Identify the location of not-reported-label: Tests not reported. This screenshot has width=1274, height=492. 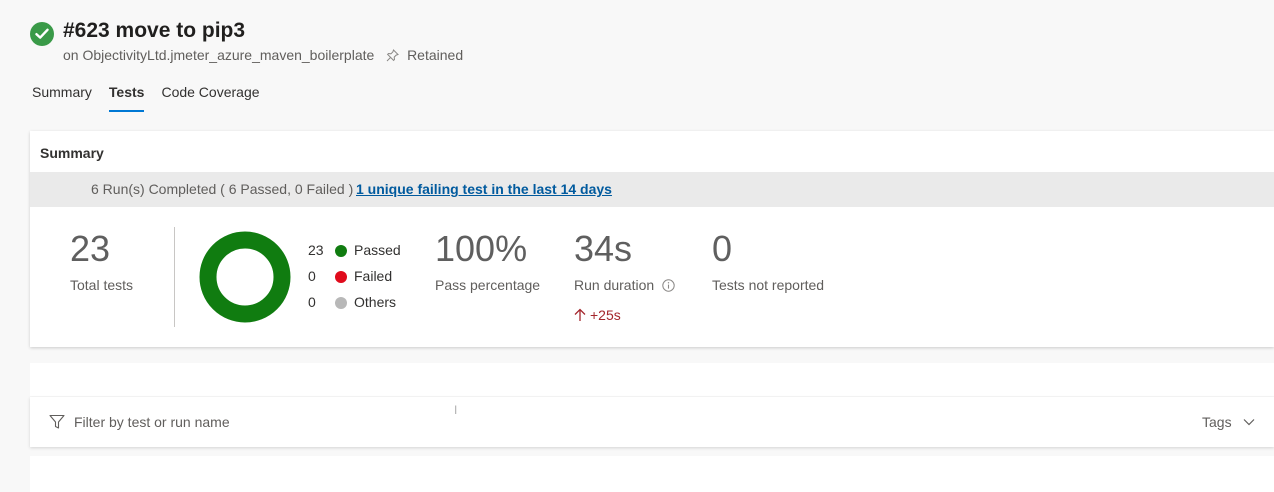
(768, 285).